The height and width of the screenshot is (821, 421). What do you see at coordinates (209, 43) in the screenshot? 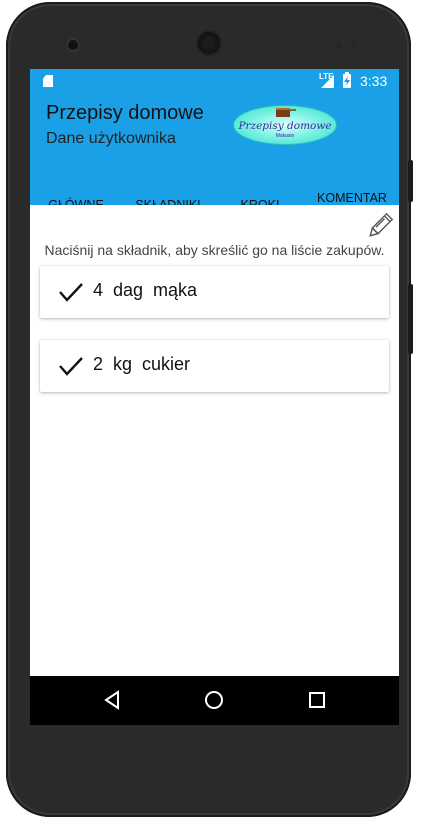
I see `earpiece-speaker` at bounding box center [209, 43].